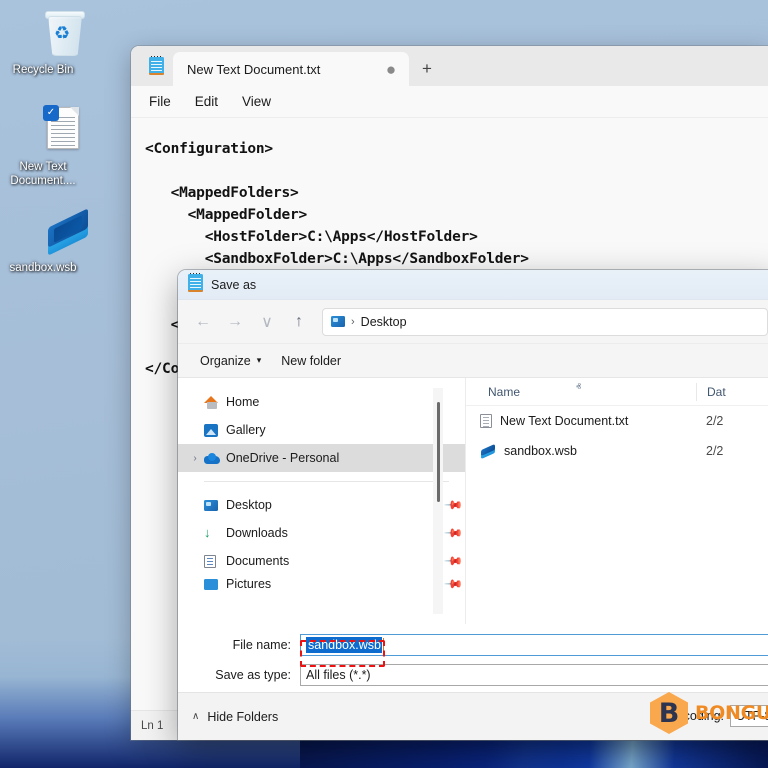  Describe the element at coordinates (540, 451) in the screenshot. I see `file-name: sandbox.wsb` at that location.